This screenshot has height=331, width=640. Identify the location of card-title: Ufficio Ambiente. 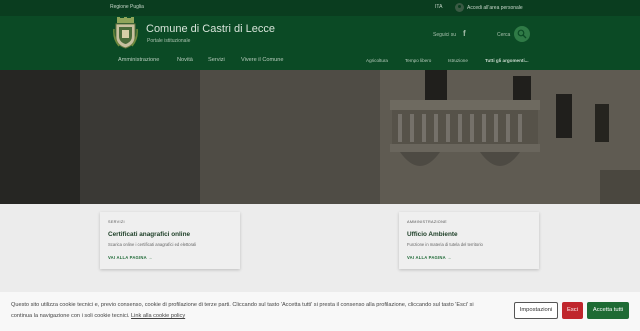
(432, 234).